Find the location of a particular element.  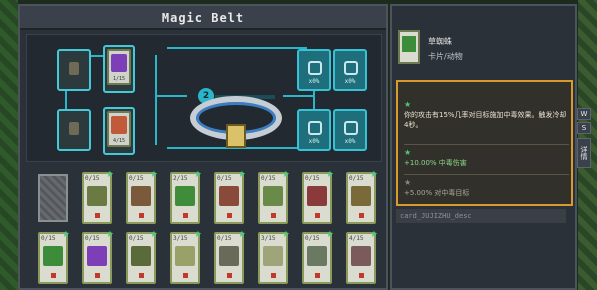

effect-text: 你的攻击有15%几率对目标施加中毒效果。触发冷却4秒。 is located at coordinates (485, 120).